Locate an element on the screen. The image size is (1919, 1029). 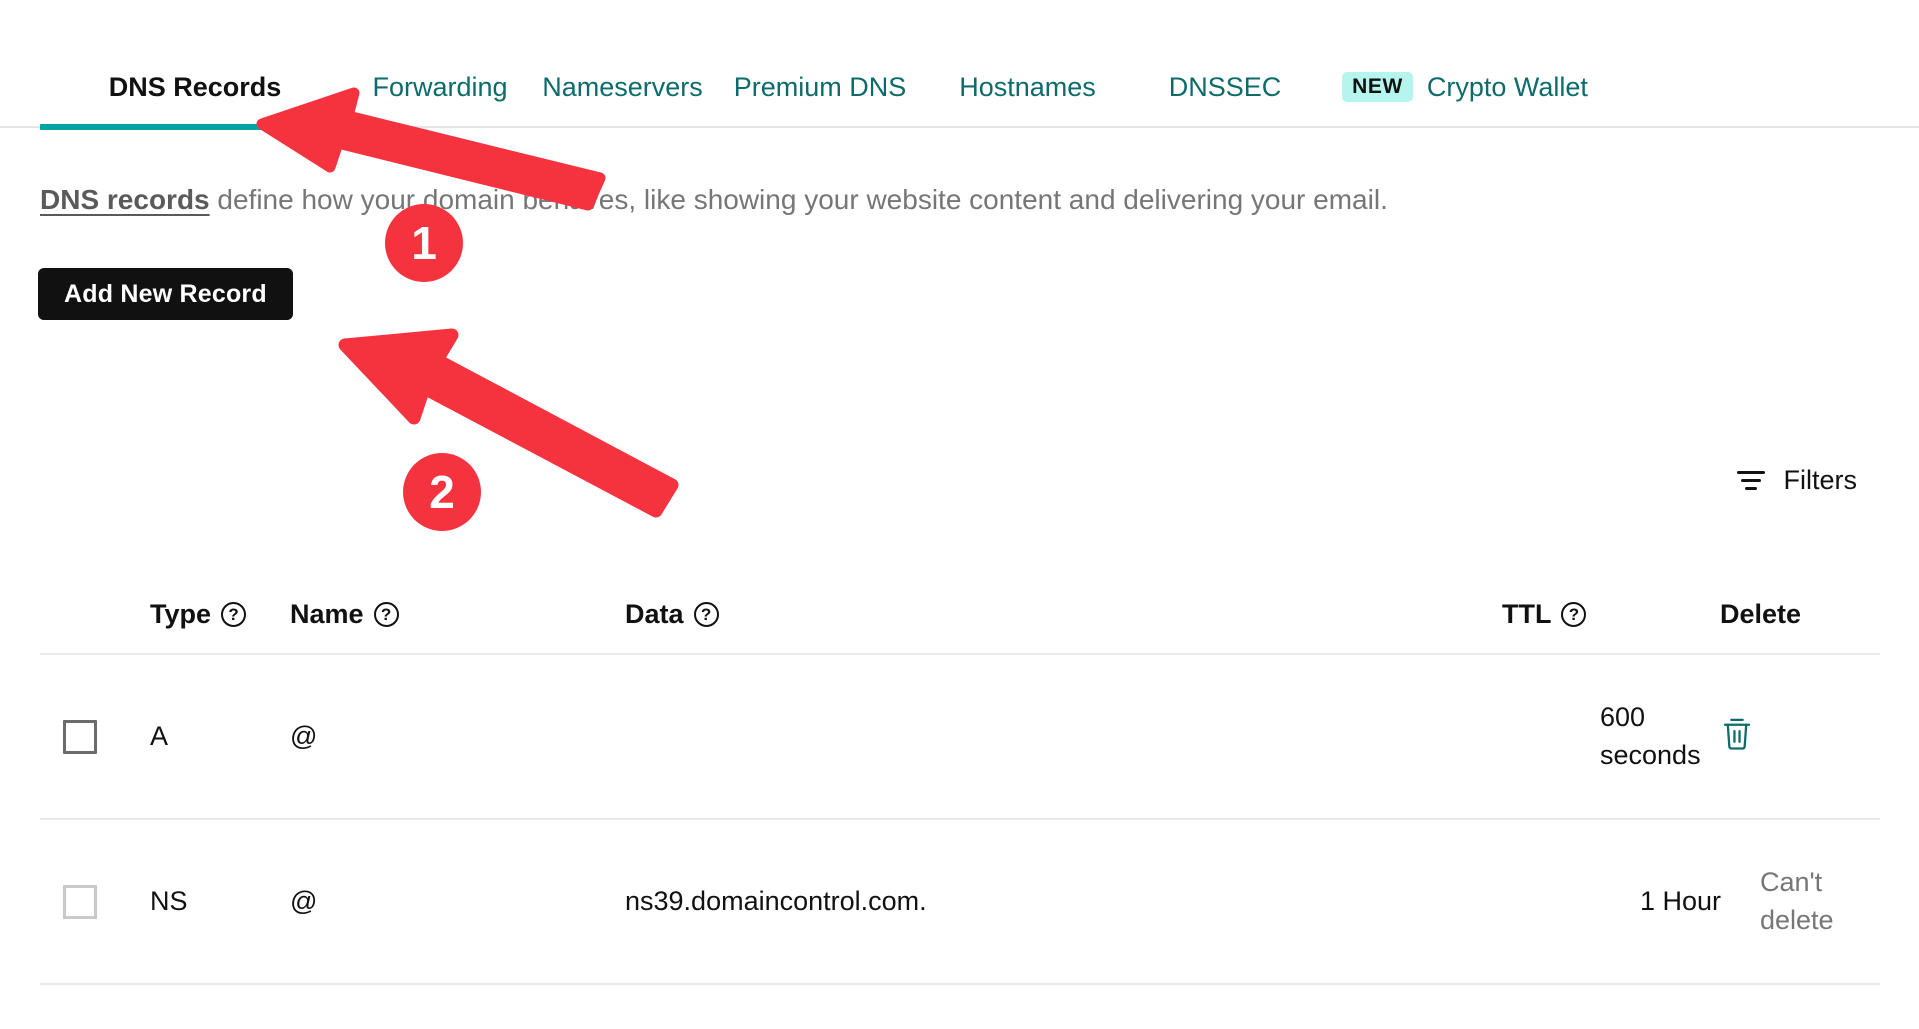
tab-nameservers: Nameservers is located at coordinates (622, 84).